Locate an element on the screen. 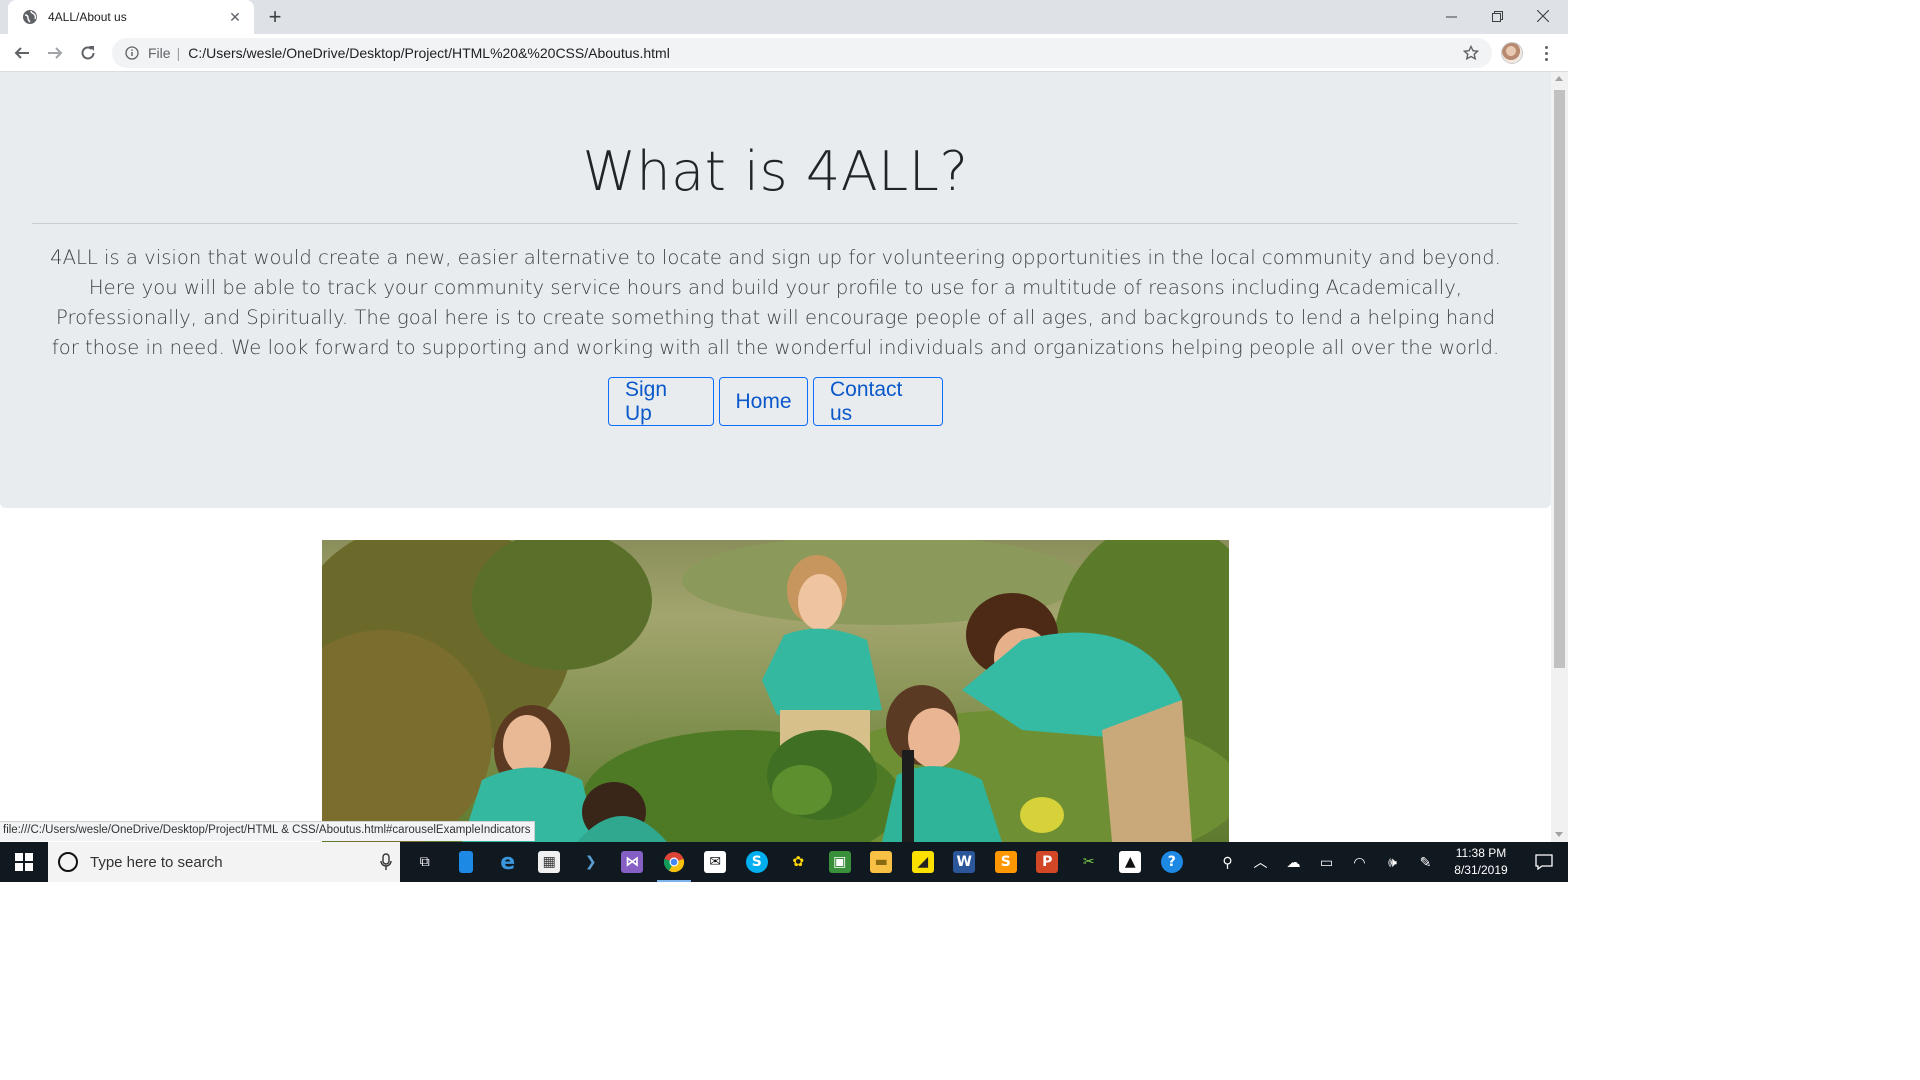 This screenshot has height=1080, width=1920. volume-icon: 🕪 is located at coordinates (1392, 862).